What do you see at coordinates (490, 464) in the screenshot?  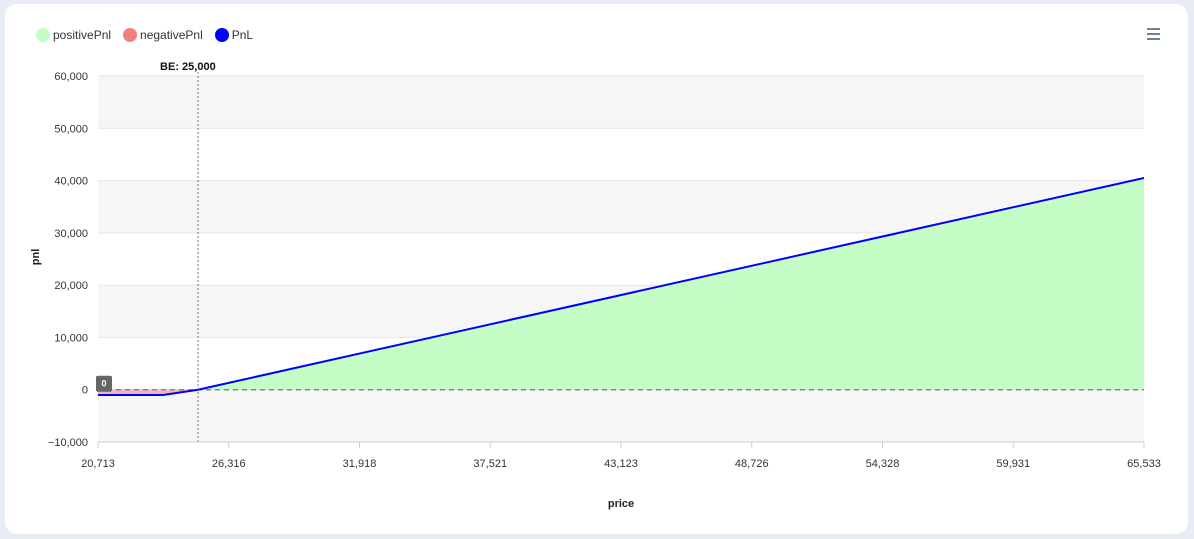 I see `x-tick-label: 37,521` at bounding box center [490, 464].